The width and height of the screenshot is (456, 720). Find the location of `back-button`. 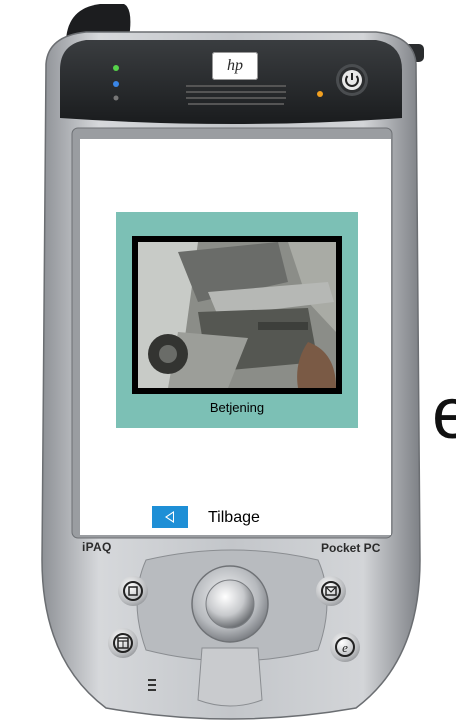

back-button is located at coordinates (170, 517).